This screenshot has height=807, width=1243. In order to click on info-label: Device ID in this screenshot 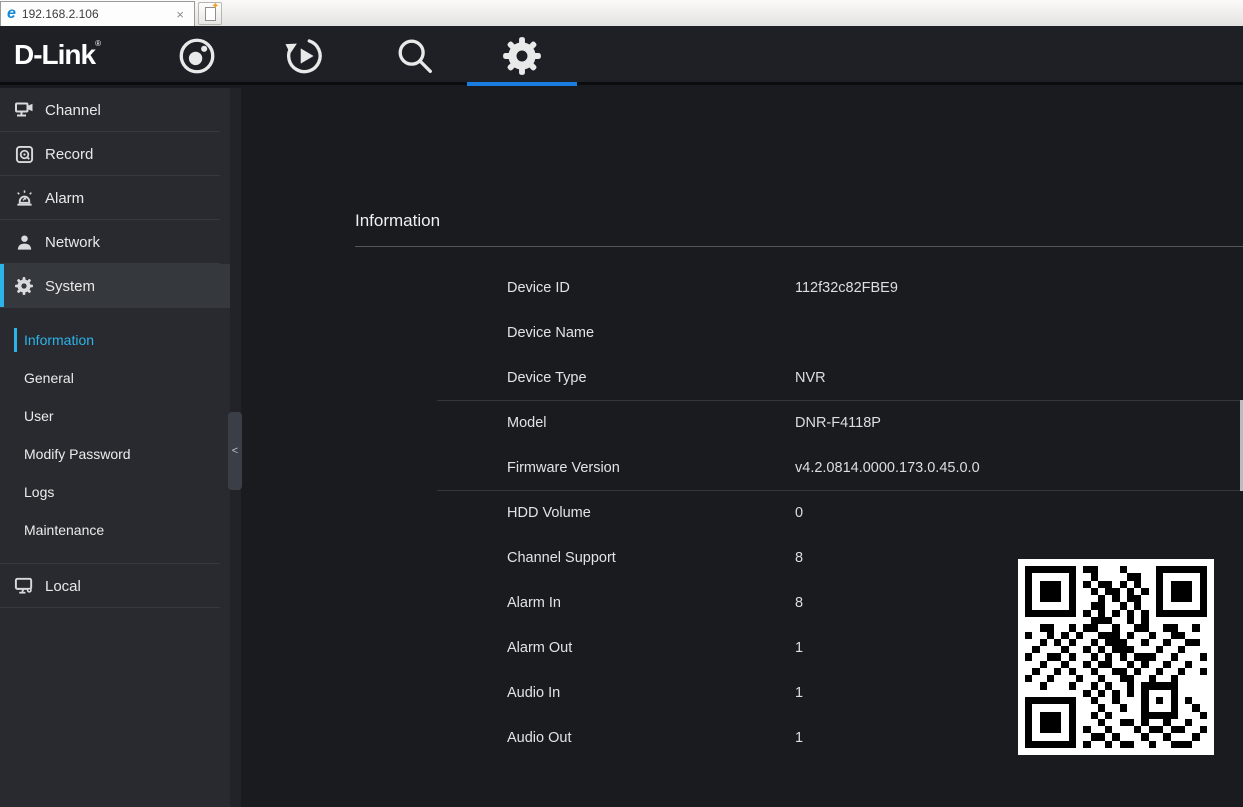, I will do `click(538, 287)`.